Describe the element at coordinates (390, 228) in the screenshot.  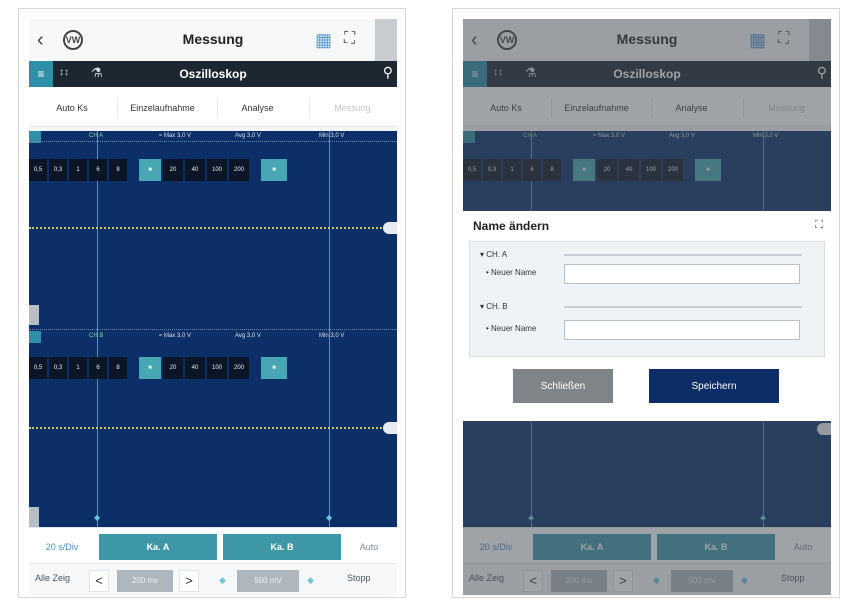
I see `level-marker-a` at that location.